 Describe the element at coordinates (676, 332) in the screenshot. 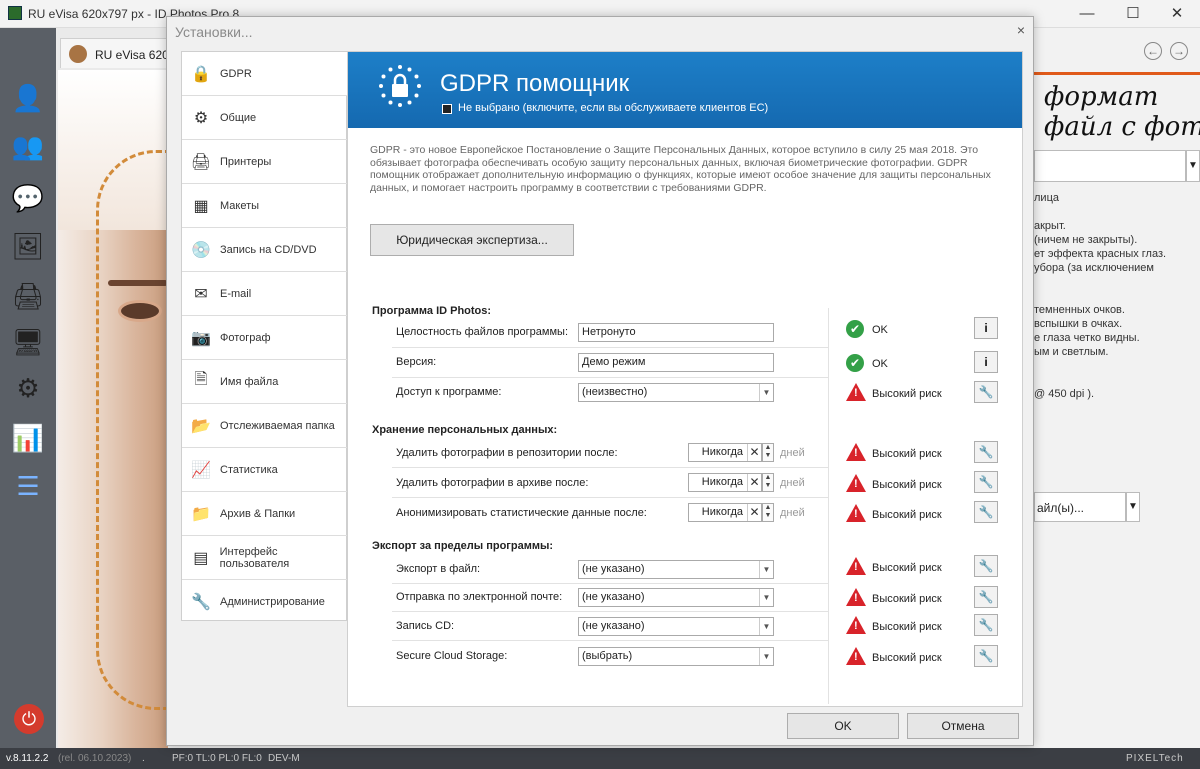

I see `integrity-field: Нетронуто` at that location.